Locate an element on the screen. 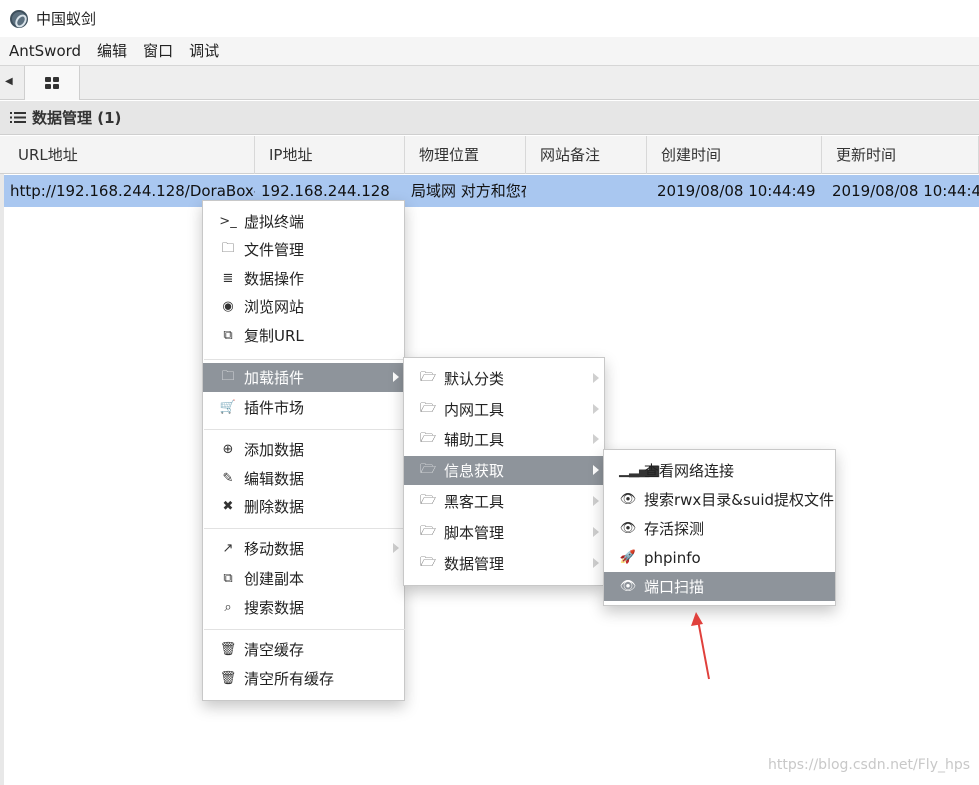 Image resolution: width=979 pixels, height=785 pixels. menu-window: 窗口 is located at coordinates (158, 51).